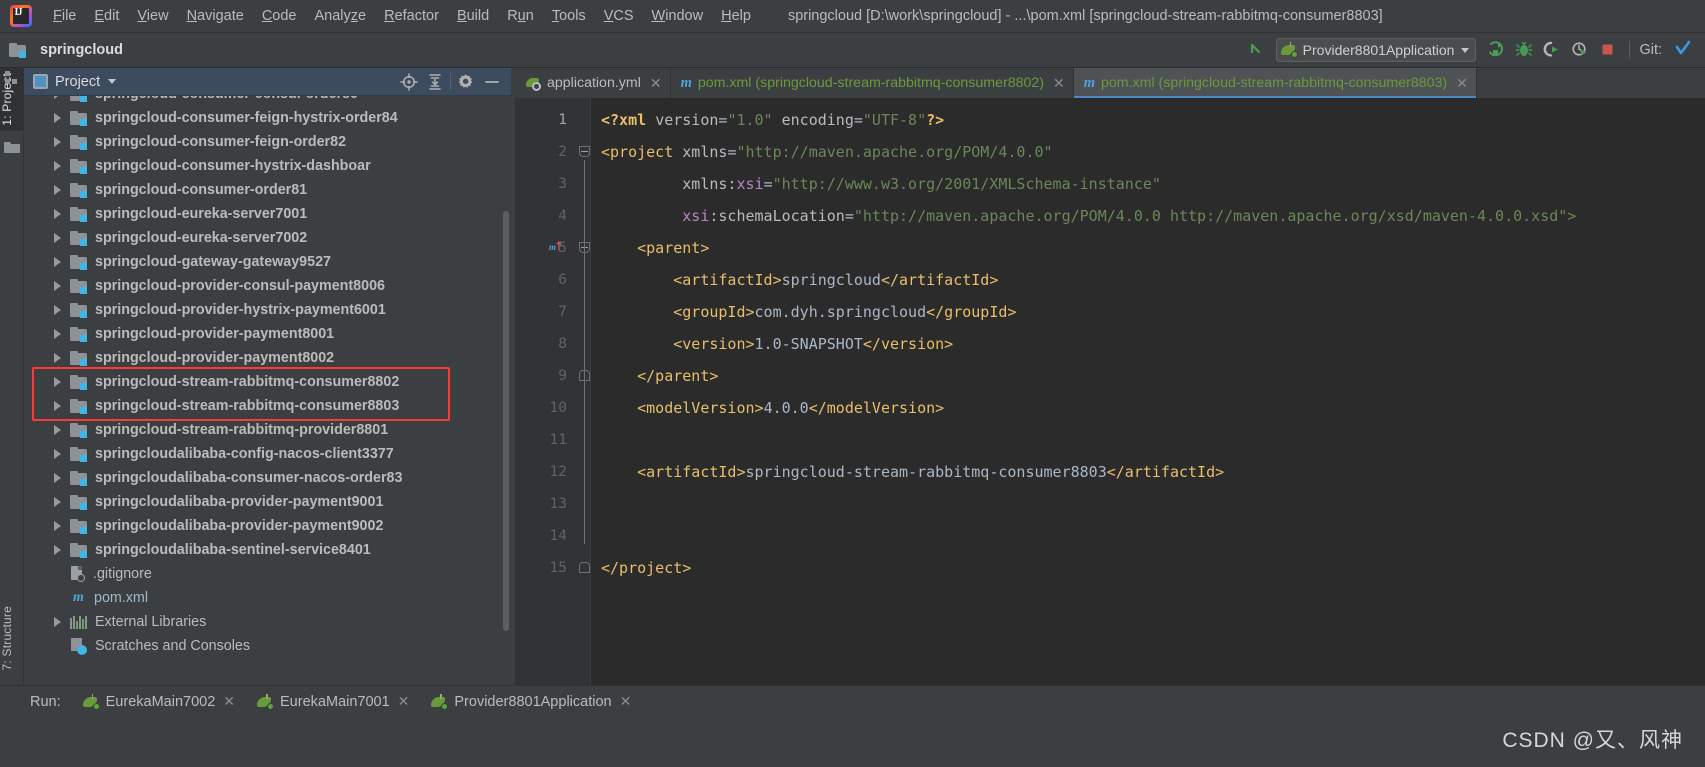 This screenshot has height=767, width=1705. I want to click on stop-button, so click(1608, 50).